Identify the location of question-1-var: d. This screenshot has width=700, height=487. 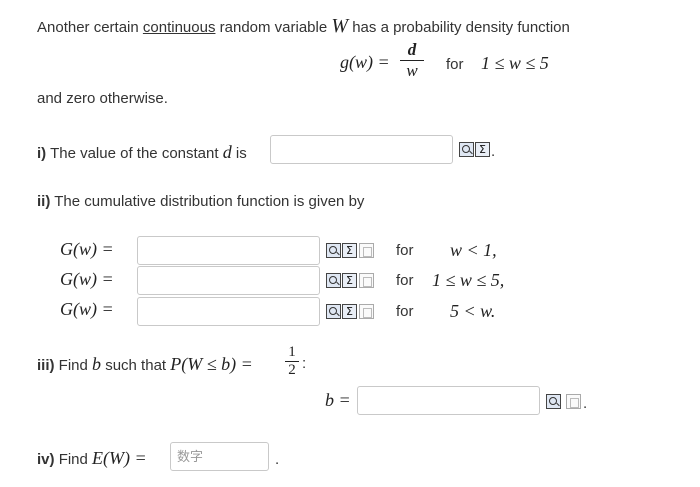
(227, 152).